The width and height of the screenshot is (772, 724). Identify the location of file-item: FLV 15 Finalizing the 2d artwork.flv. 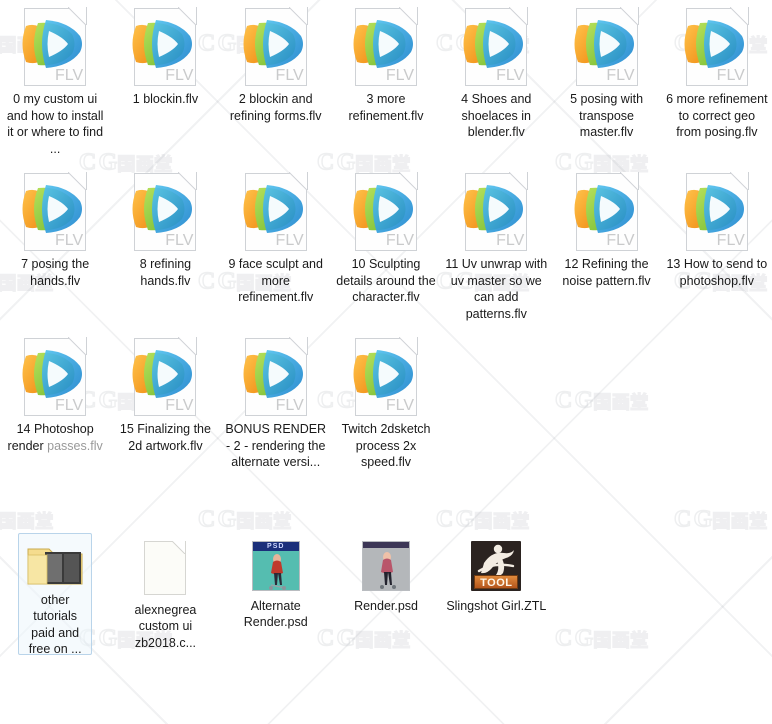
(165, 392).